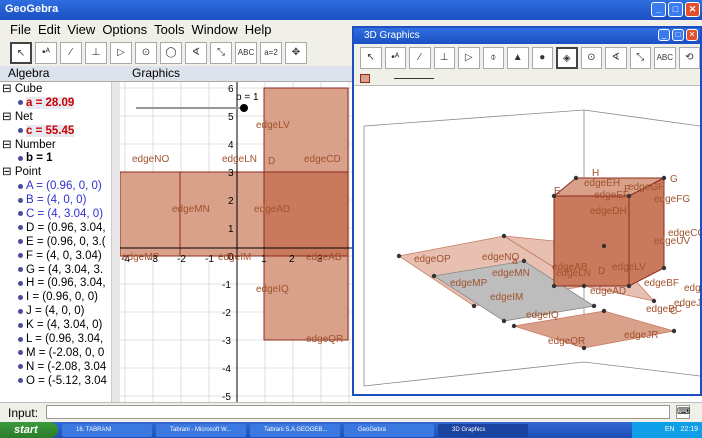 The width and height of the screenshot is (702, 438). I want to click on start-button: start, so click(29, 430).